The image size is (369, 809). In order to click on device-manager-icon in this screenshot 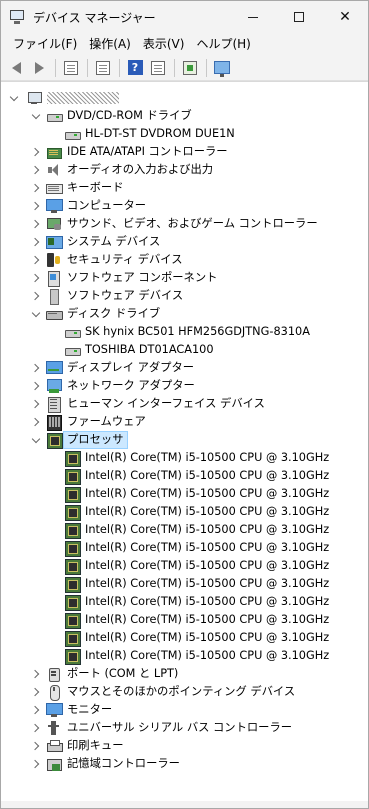, I will do `click(17, 17)`.